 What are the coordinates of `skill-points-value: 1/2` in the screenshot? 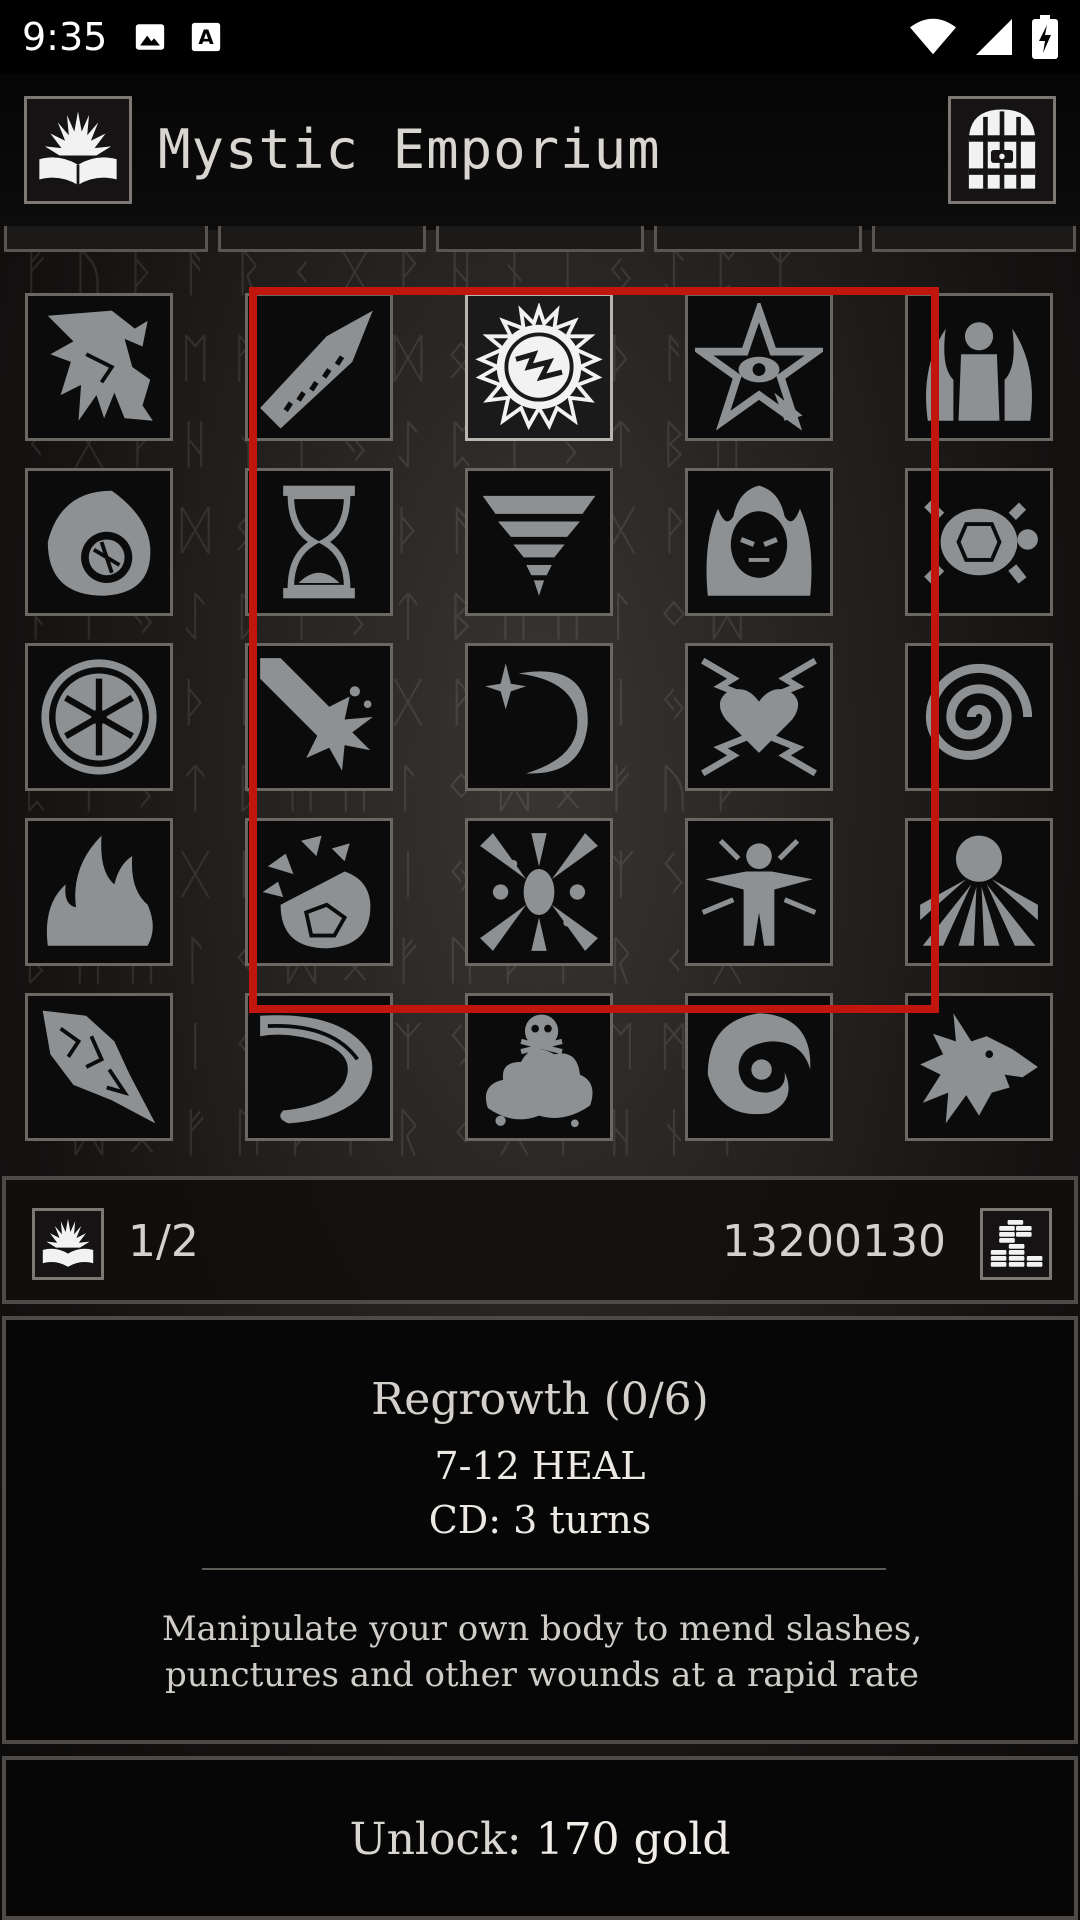 It's located at (163, 1241).